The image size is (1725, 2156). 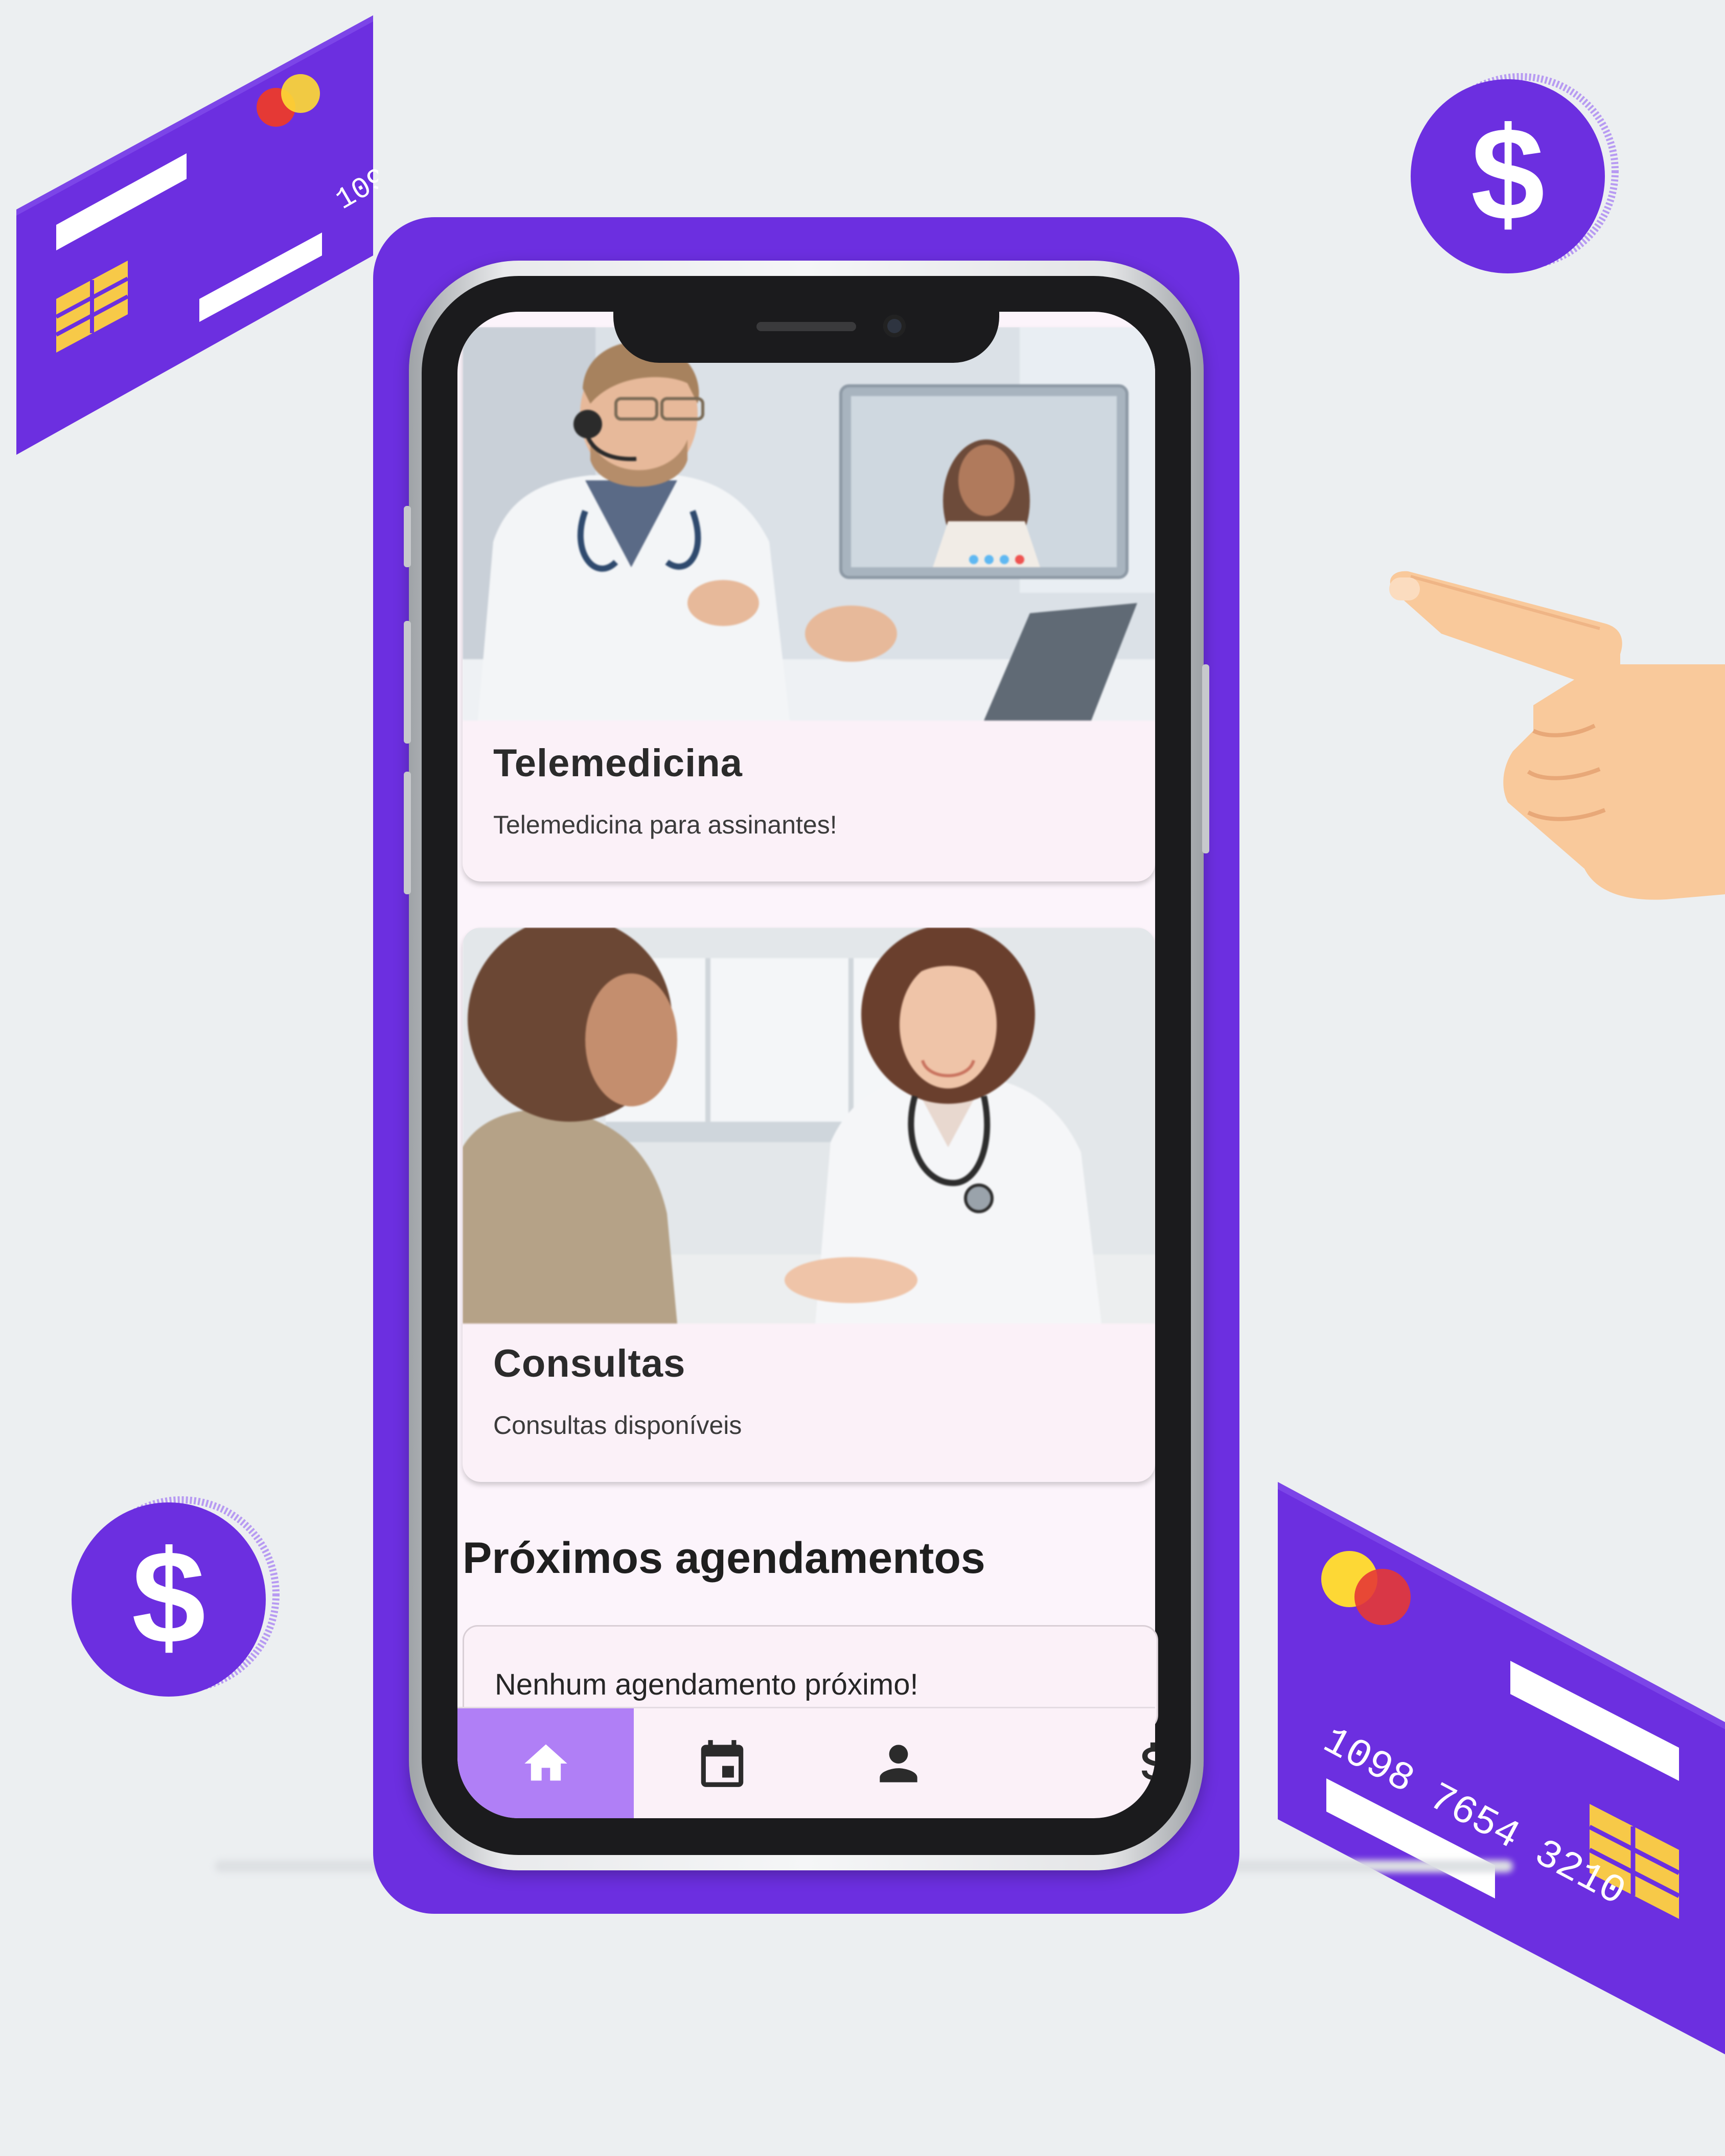 I want to click on person-icon, so click(x=898, y=1763).